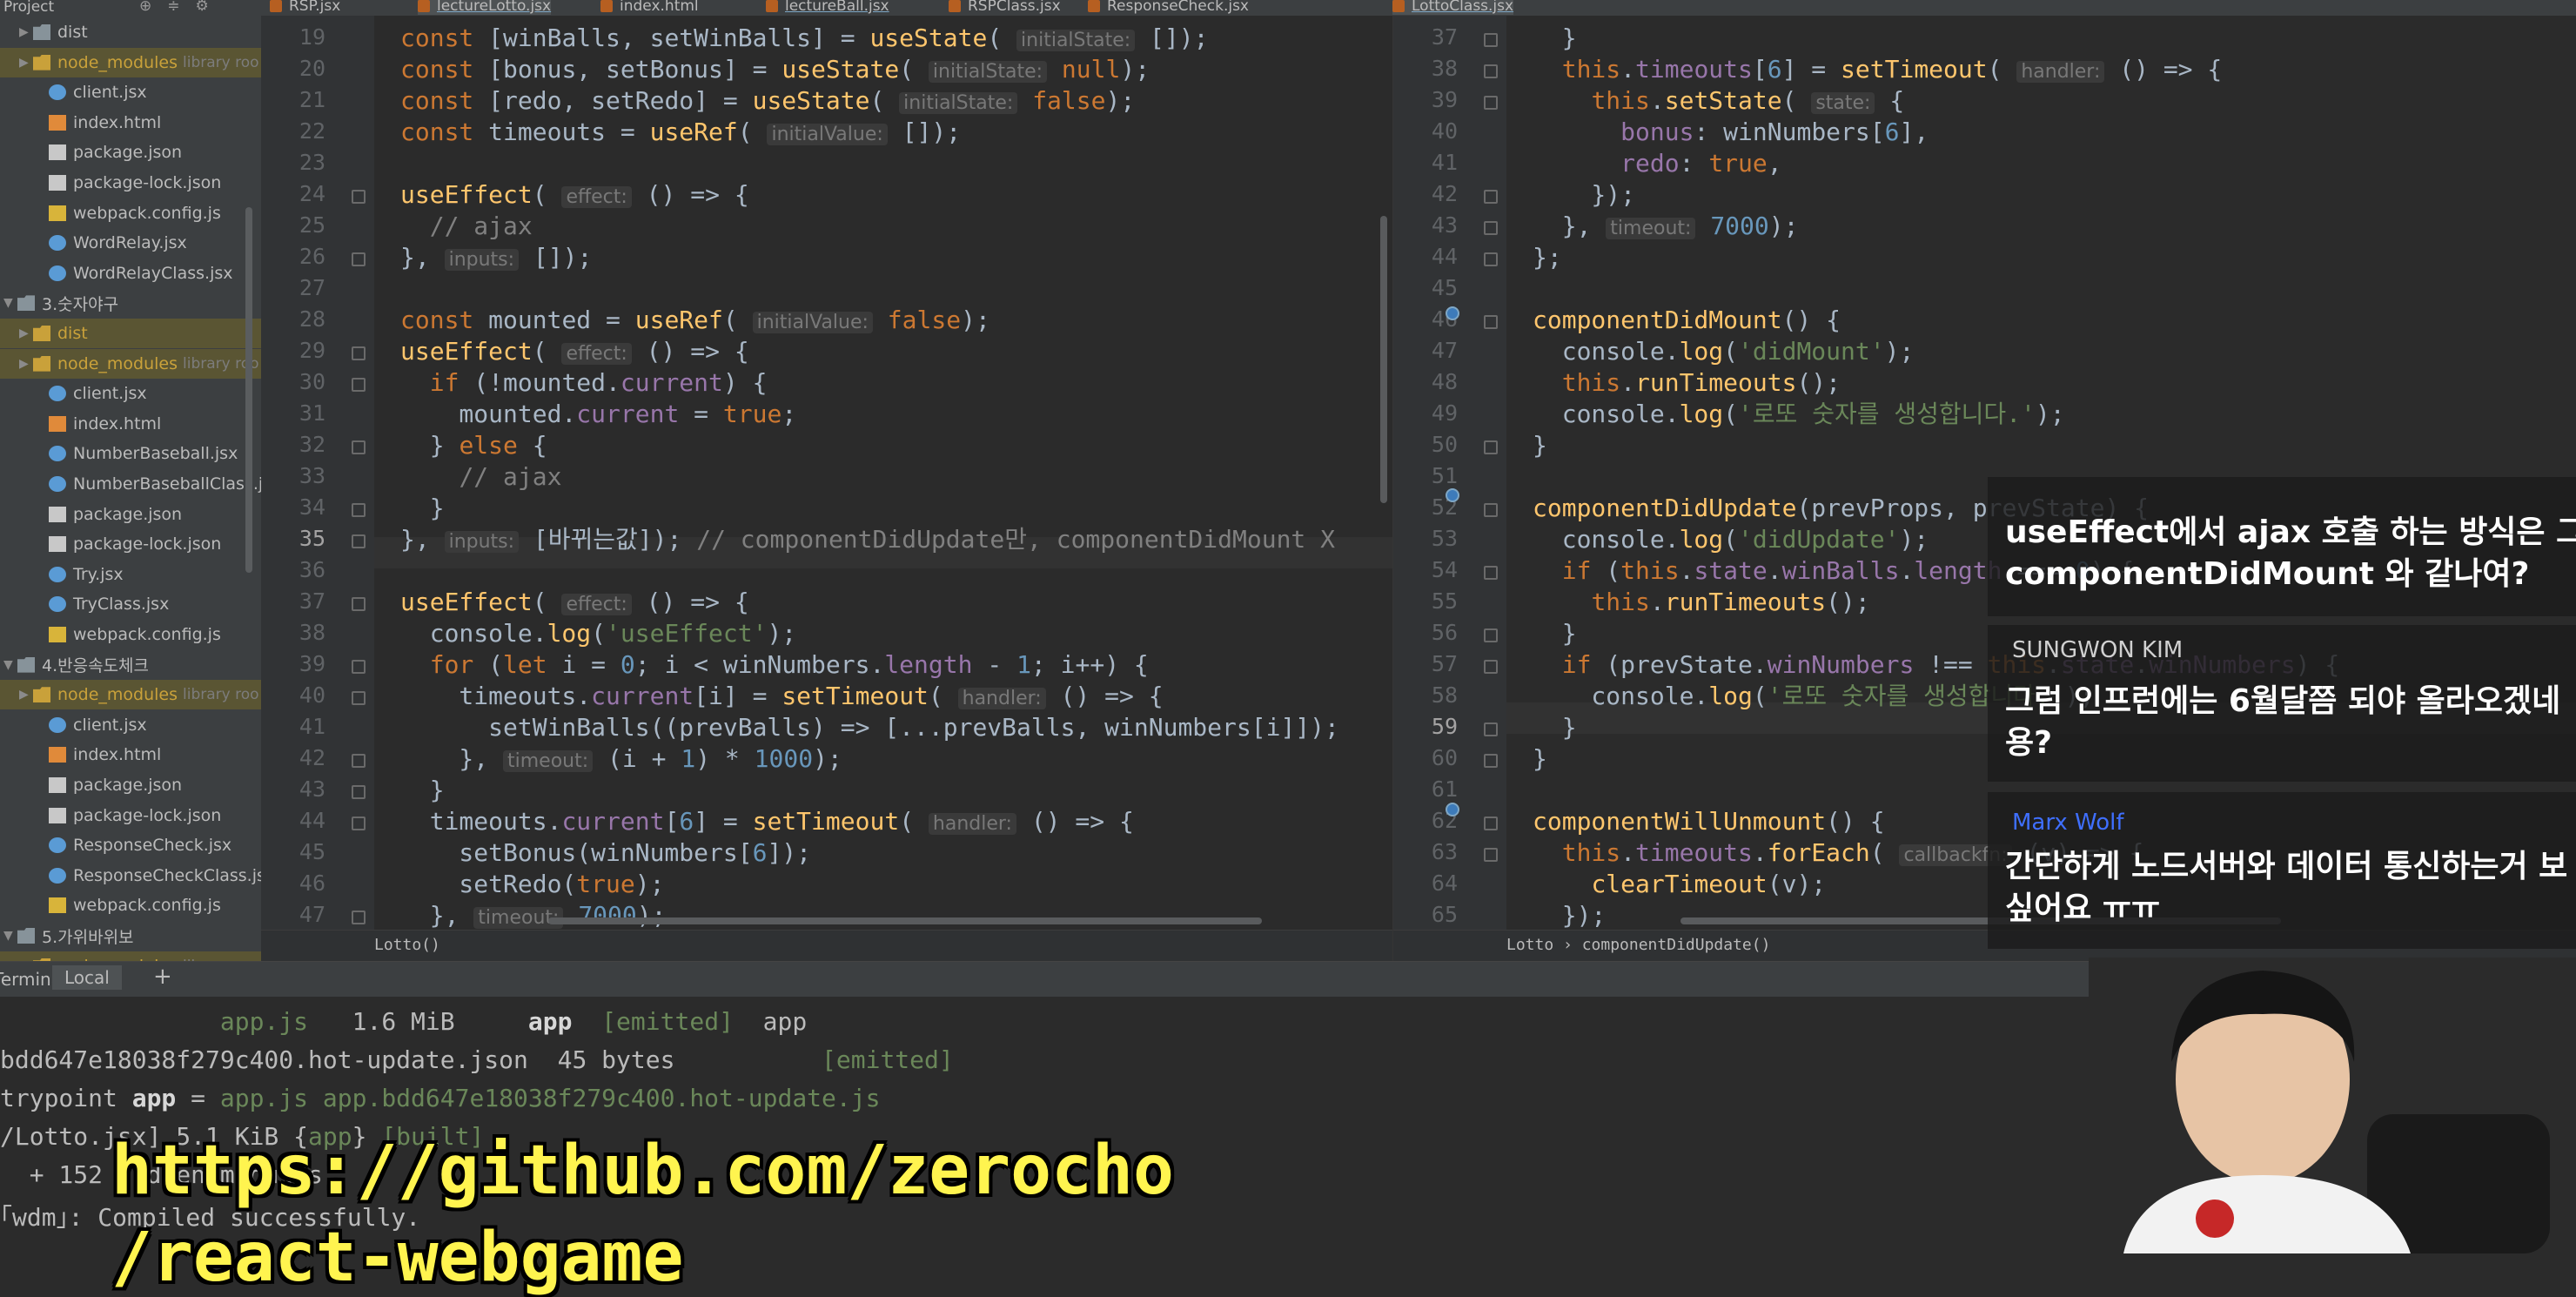 The height and width of the screenshot is (1297, 2576). Describe the element at coordinates (130, 665) in the screenshot. I see `project-tree-item: ▼ 4.반응속도체크` at that location.